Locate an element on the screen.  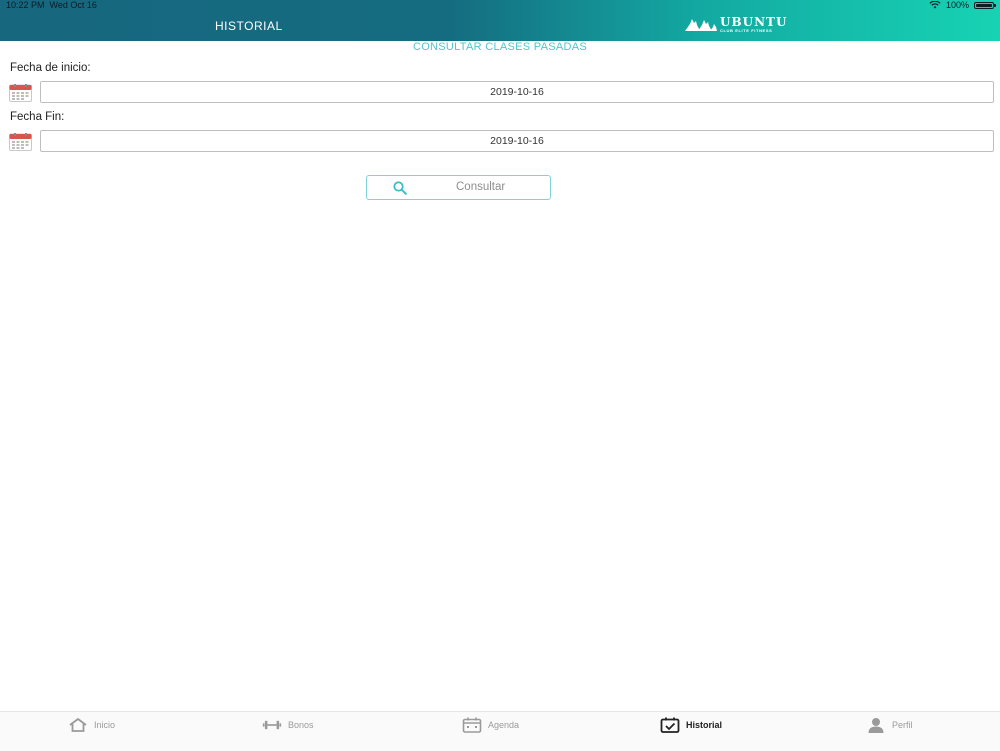
tab-label: Agenda is located at coordinates (504, 725).